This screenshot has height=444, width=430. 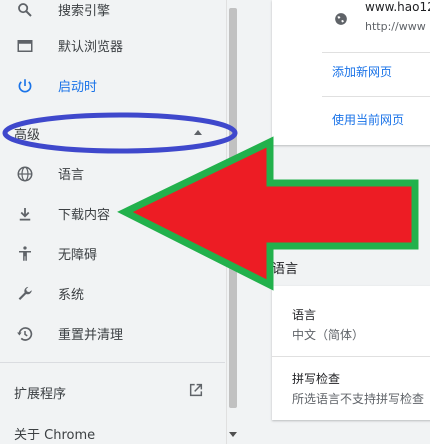 What do you see at coordinates (285, 269) in the screenshot?
I see `languages-section-title: 语言` at bounding box center [285, 269].